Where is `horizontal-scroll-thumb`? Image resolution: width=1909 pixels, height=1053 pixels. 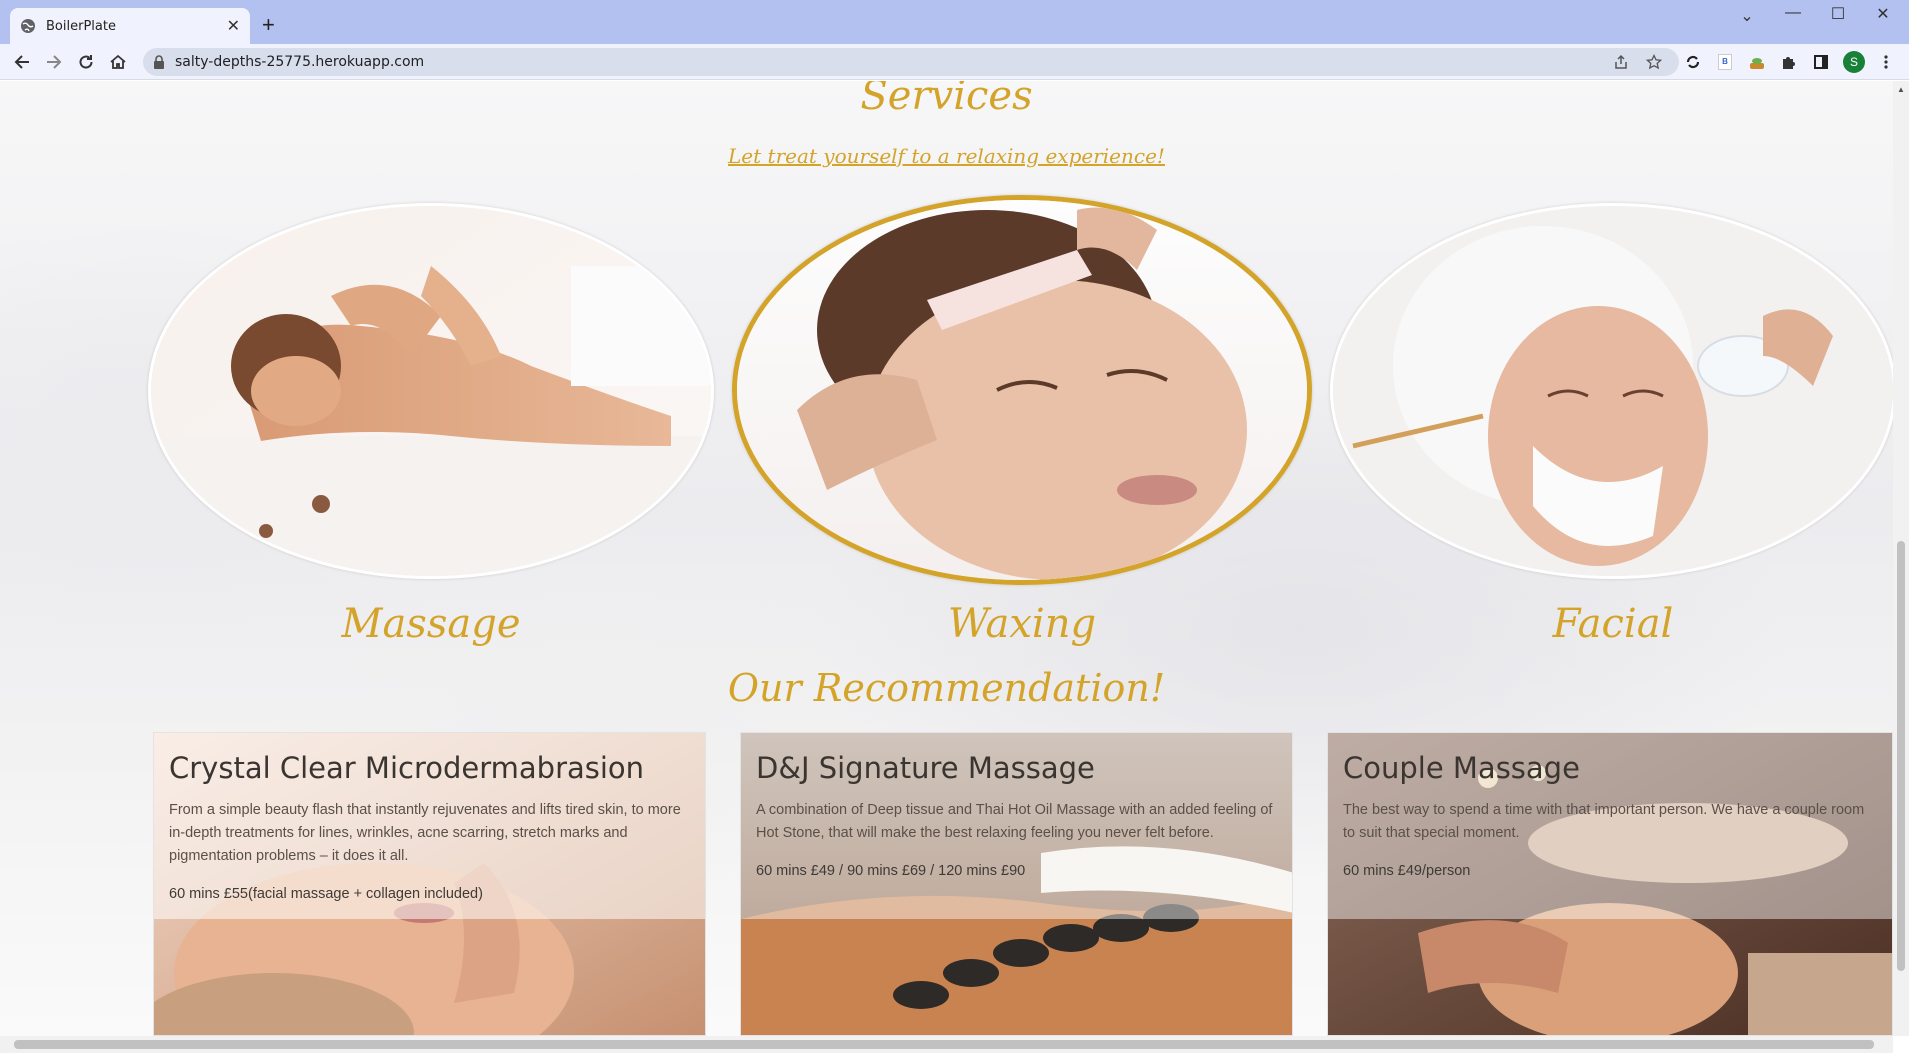 horizontal-scroll-thumb is located at coordinates (944, 1044).